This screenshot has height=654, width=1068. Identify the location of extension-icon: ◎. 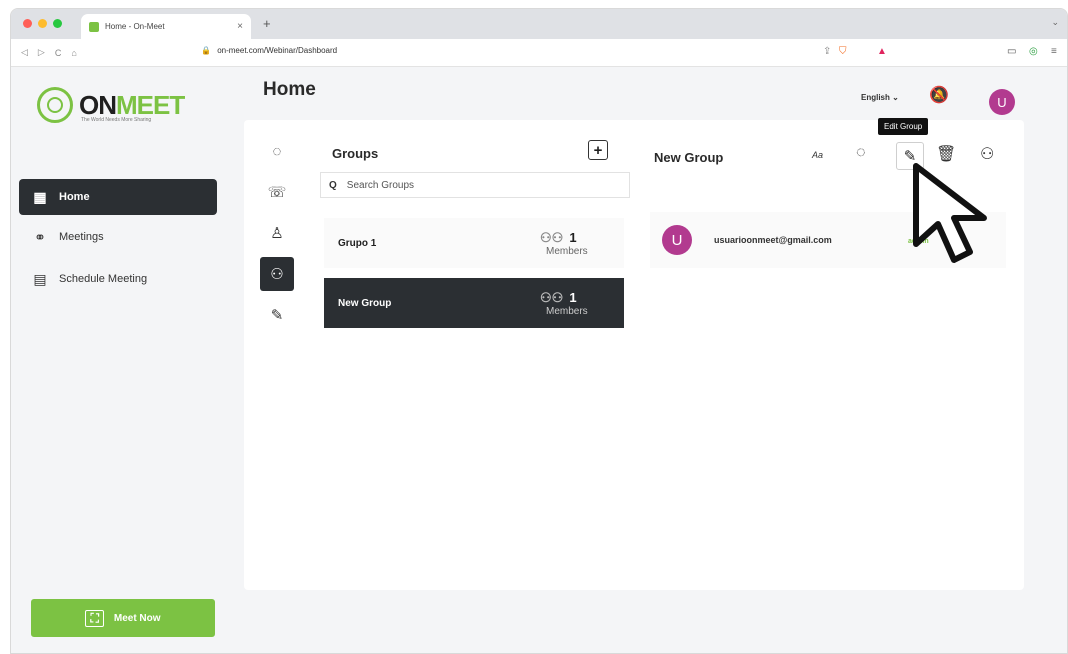
(1033, 51).